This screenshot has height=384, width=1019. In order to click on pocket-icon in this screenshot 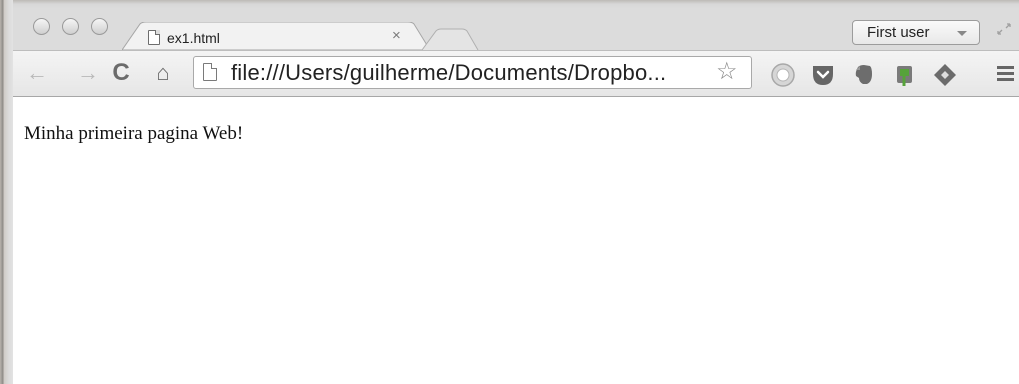, I will do `click(823, 75)`.